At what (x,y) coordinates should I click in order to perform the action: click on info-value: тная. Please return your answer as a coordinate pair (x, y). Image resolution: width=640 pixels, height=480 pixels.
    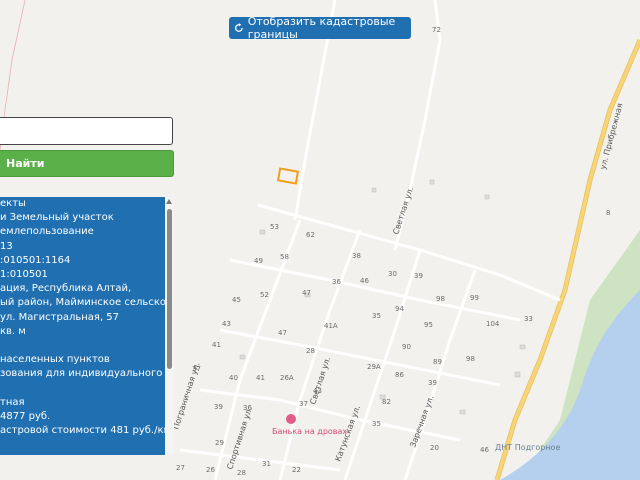
    Looking at the image, I should click on (12, 402).